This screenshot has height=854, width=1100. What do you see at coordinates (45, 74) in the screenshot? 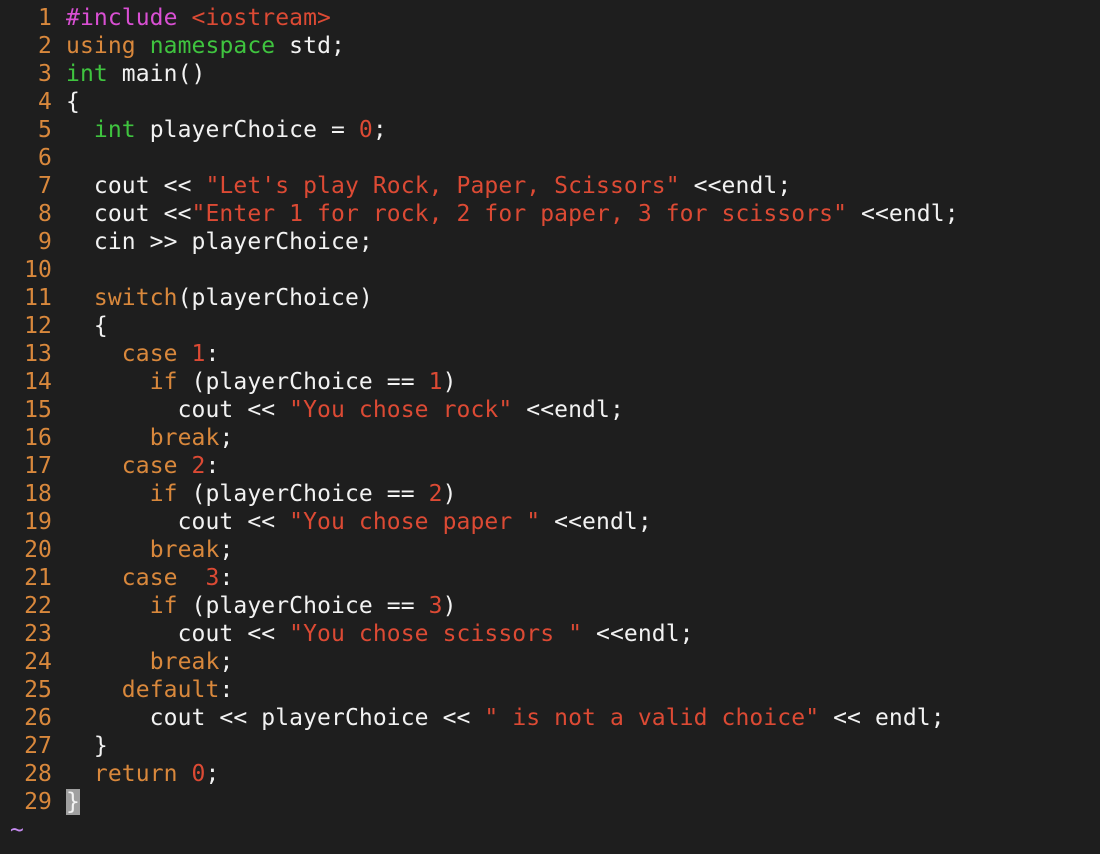
I see `line-number: 3` at bounding box center [45, 74].